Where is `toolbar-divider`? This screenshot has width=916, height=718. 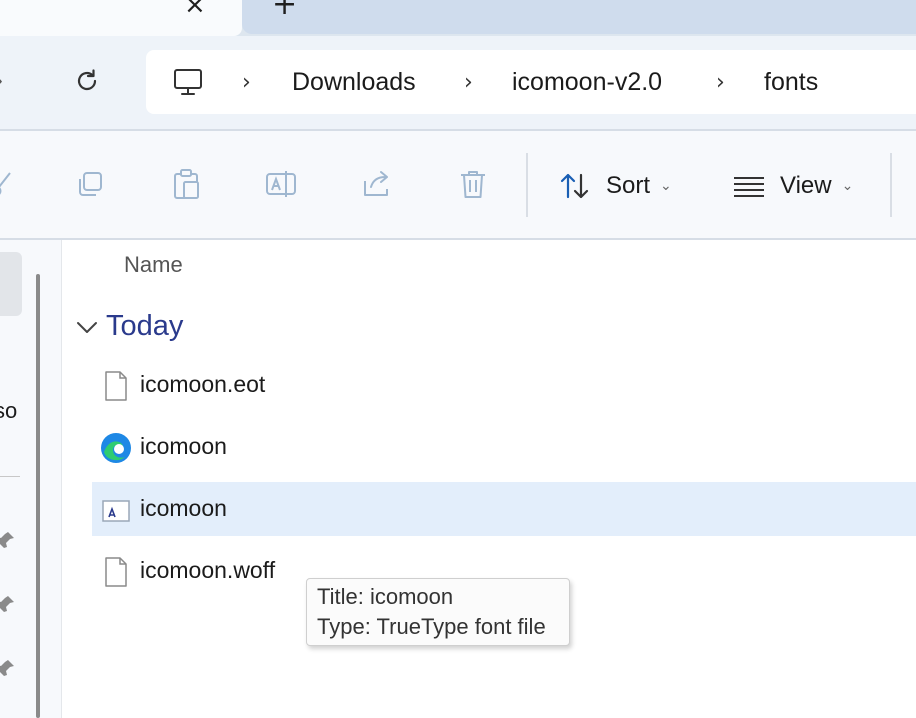
toolbar-divider is located at coordinates (458, 239).